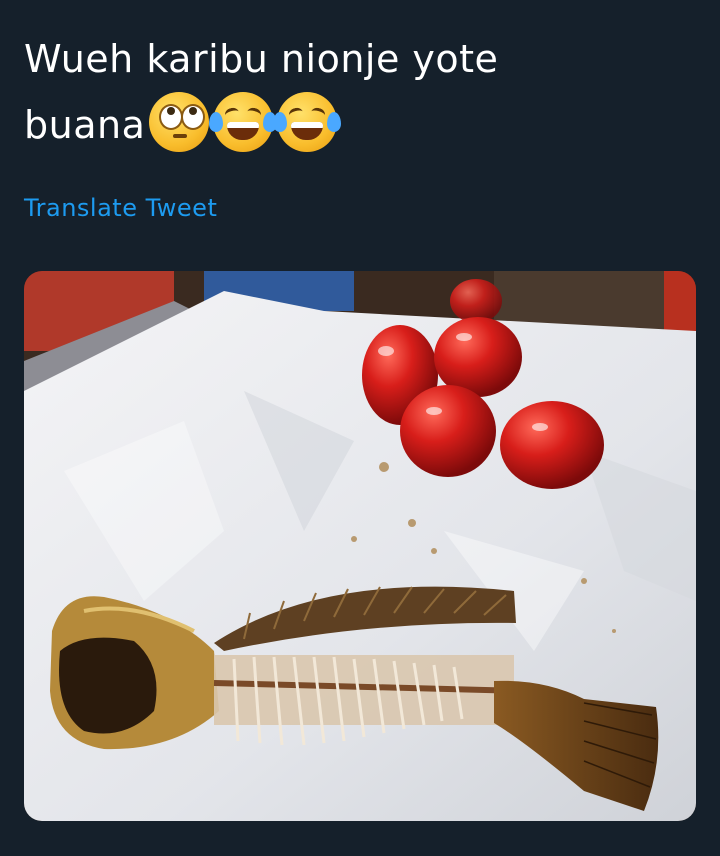 This screenshot has height=856, width=720. What do you see at coordinates (120, 208) in the screenshot?
I see `translate-tweet-link: Translate Tweet` at bounding box center [120, 208].